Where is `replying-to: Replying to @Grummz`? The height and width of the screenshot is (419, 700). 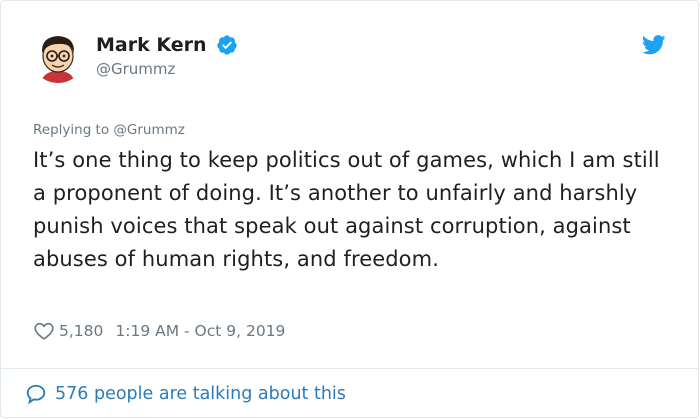
replying-to: Replying to @Grummz is located at coordinates (109, 130).